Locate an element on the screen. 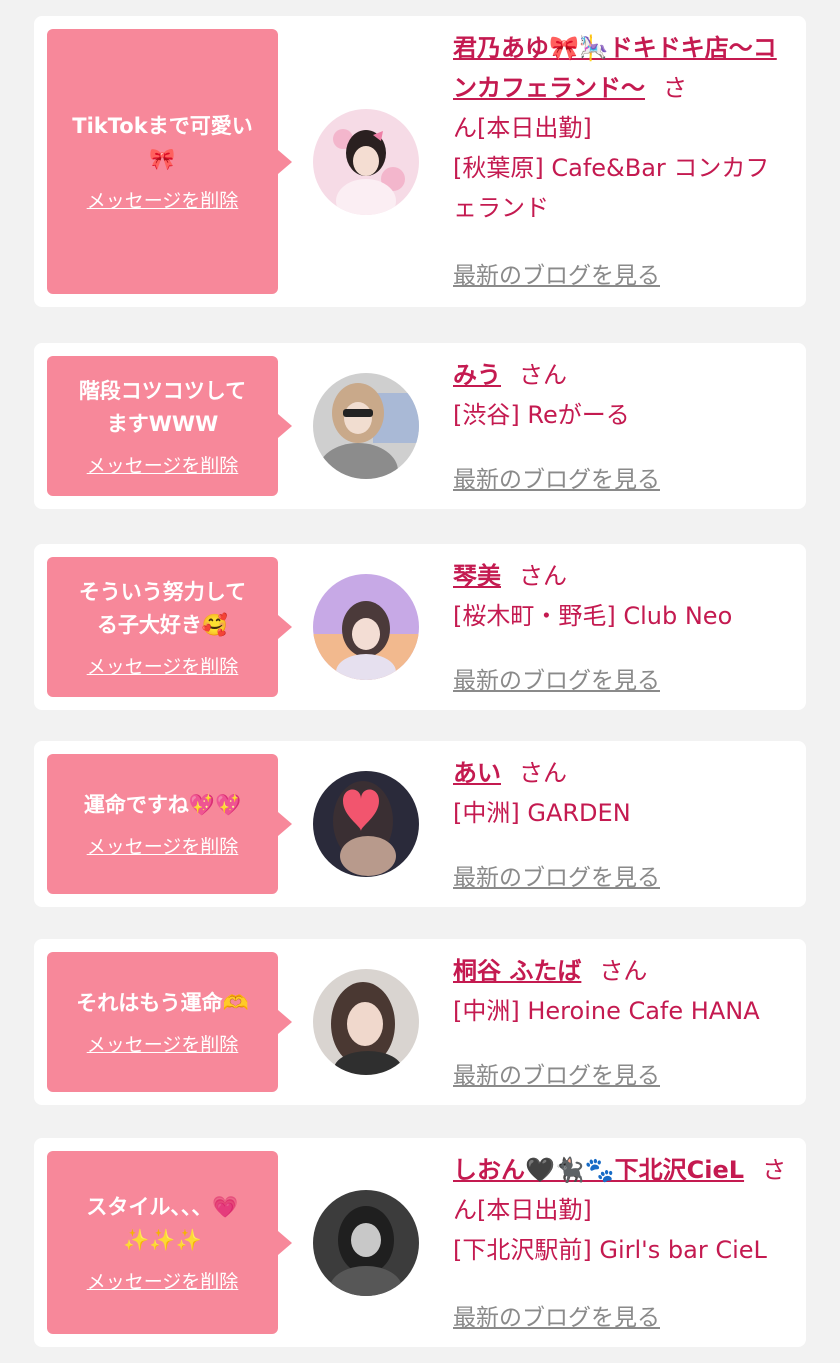 Image resolution: width=840 pixels, height=1363 pixels. cast-name-link: みう is located at coordinates (477, 375).